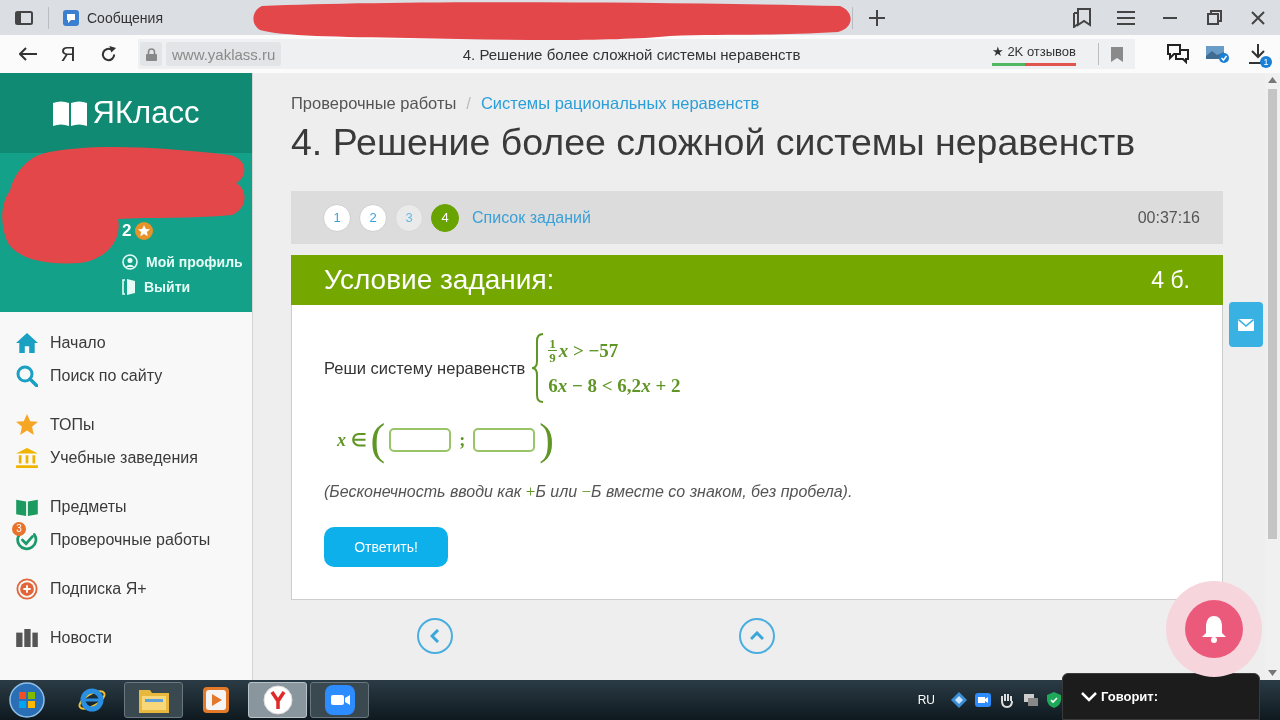 Image resolution: width=1280 pixels, height=720 pixels. Describe the element at coordinates (1266, 62) in the screenshot. I see `download-count-badge: 1` at that location.